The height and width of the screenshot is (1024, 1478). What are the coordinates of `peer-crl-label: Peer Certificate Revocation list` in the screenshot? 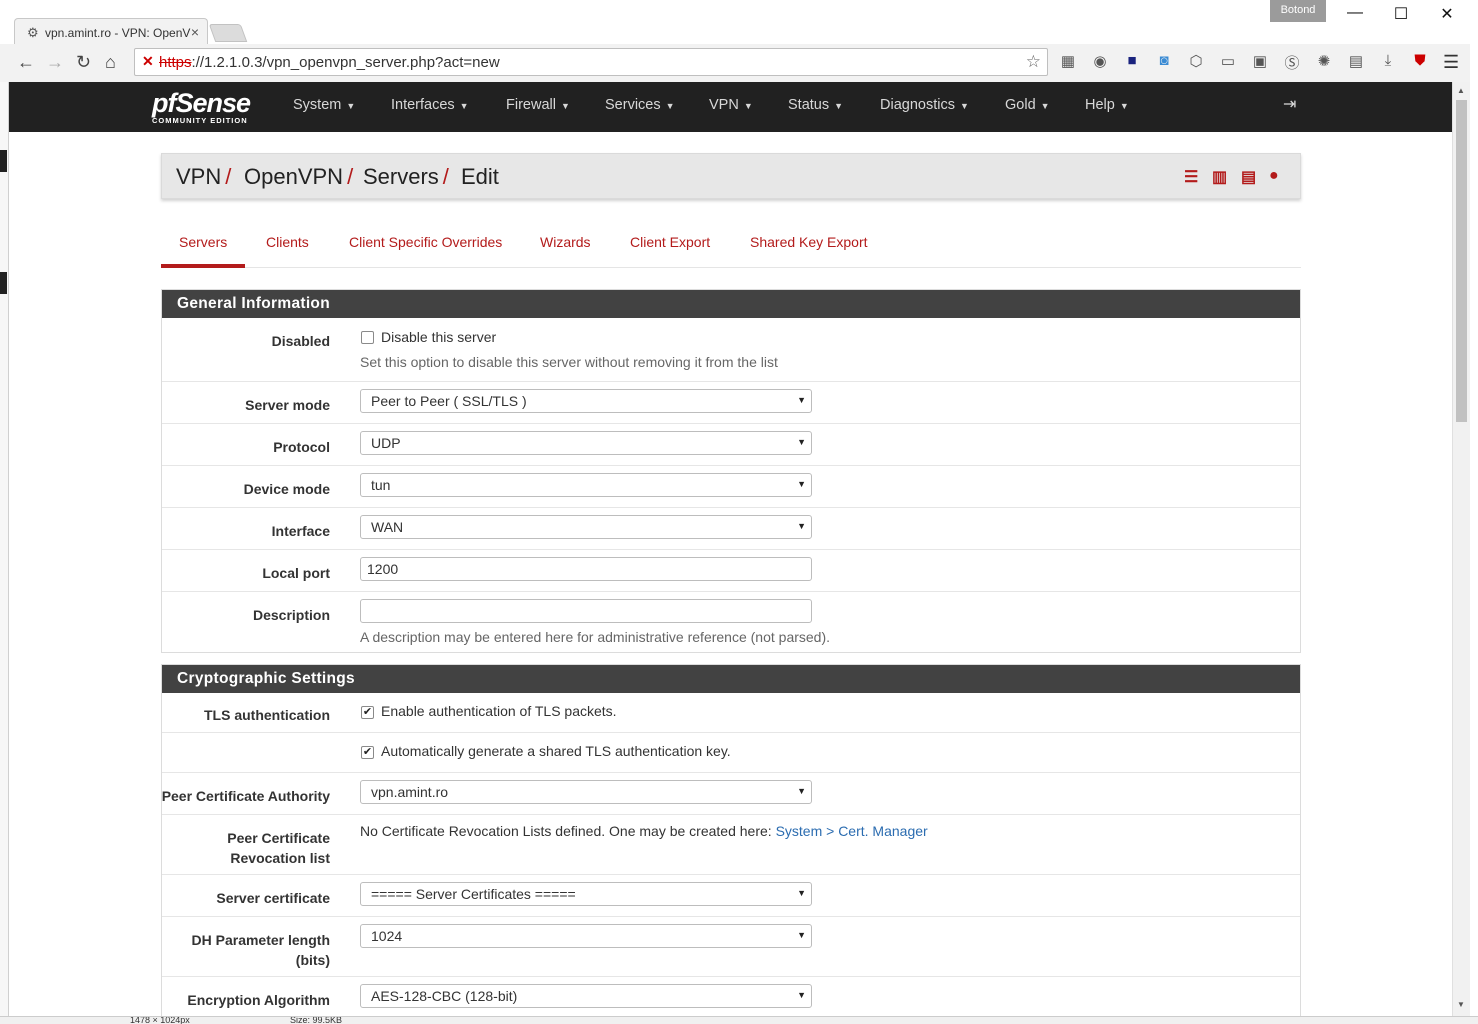 It's located at (278, 848).